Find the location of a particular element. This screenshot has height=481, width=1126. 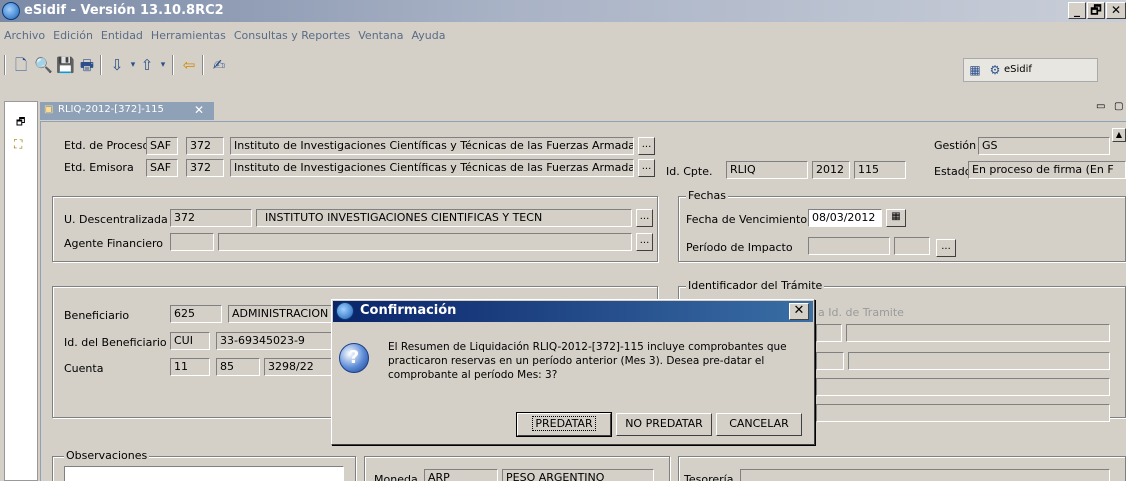

menu-edicion: Edición is located at coordinates (73, 35).